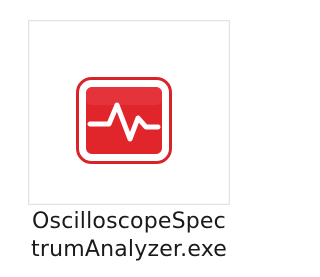 This screenshot has width=320, height=277. I want to click on file-name-line-1: OscilloscopeSpec, so click(129, 221).